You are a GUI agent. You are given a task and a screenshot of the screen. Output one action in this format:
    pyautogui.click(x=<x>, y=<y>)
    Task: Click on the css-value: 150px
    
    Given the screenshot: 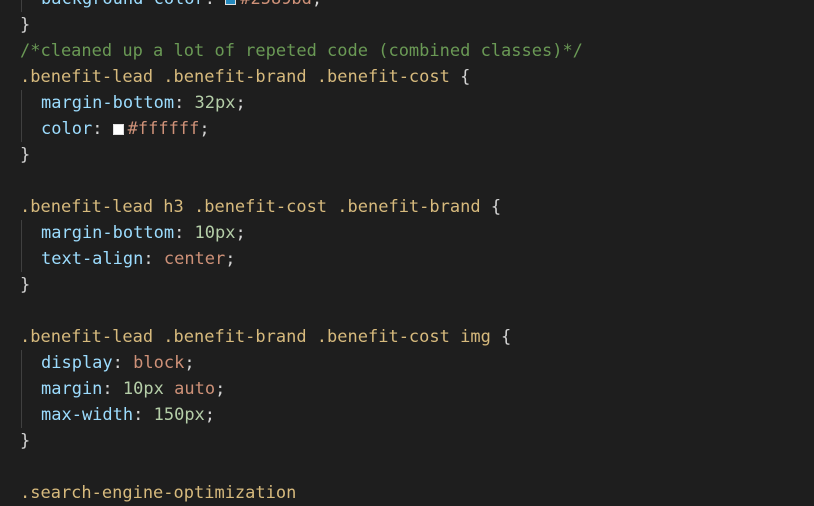 What is the action you would take?
    pyautogui.click(x=179, y=415)
    